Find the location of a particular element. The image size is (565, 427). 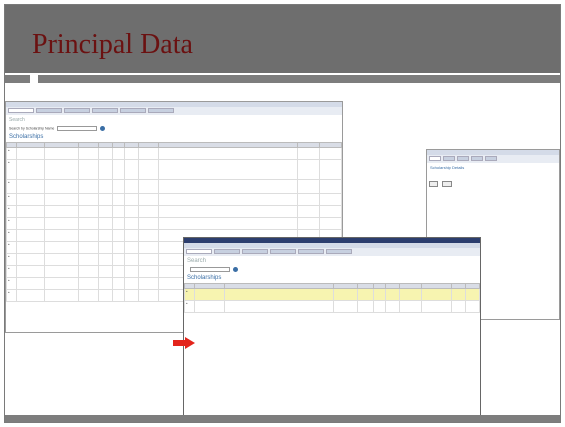

scholarships-heading: Scholarships is located at coordinates (26, 137).